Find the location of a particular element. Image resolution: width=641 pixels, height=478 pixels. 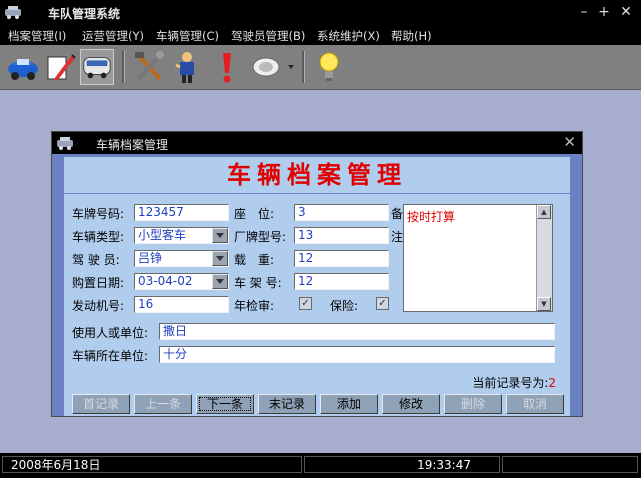

dialog-title-bar: 车辆档案管理 ✕ is located at coordinates (317, 143).